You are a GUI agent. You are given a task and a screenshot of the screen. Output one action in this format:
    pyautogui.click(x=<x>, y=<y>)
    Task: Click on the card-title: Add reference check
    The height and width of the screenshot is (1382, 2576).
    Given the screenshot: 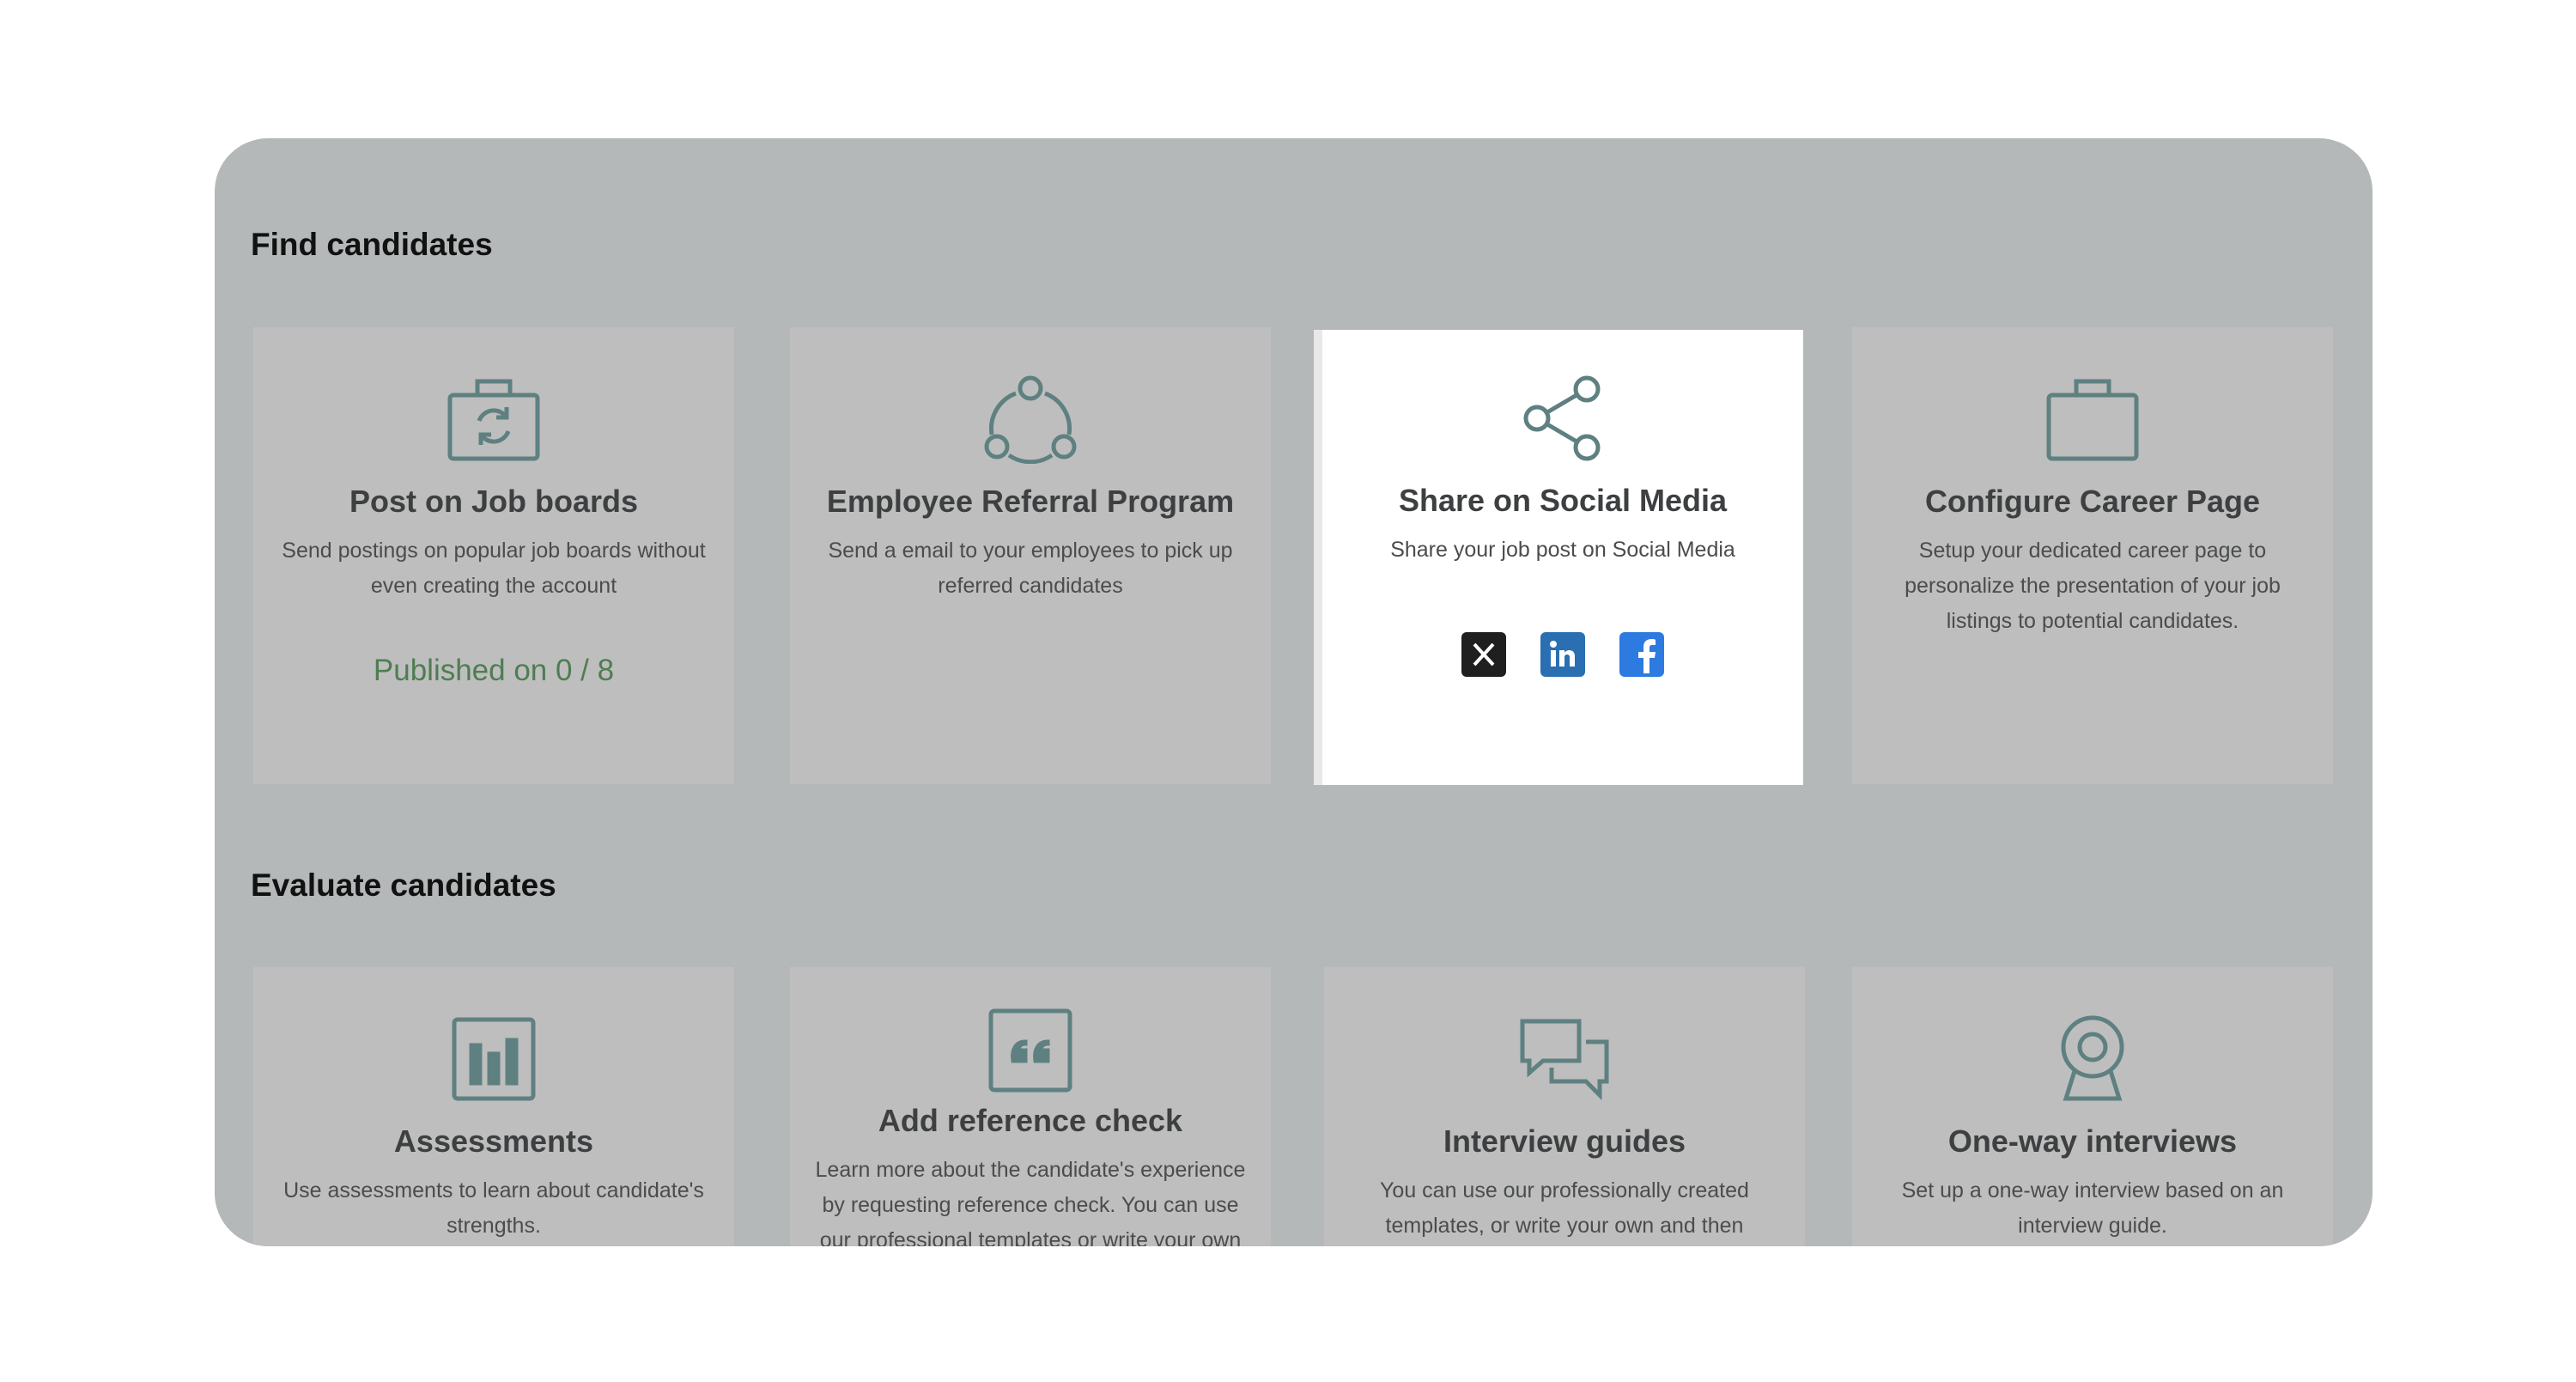 What is the action you would take?
    pyautogui.click(x=1030, y=1120)
    